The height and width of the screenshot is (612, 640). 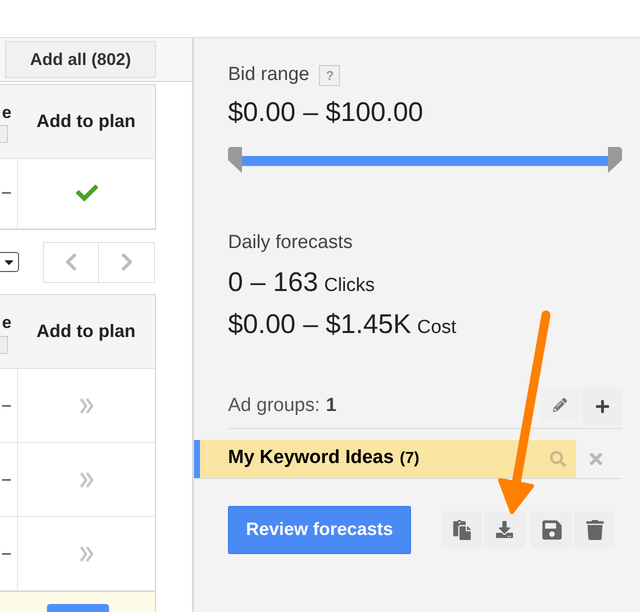 I want to click on download-button, so click(x=504, y=529).